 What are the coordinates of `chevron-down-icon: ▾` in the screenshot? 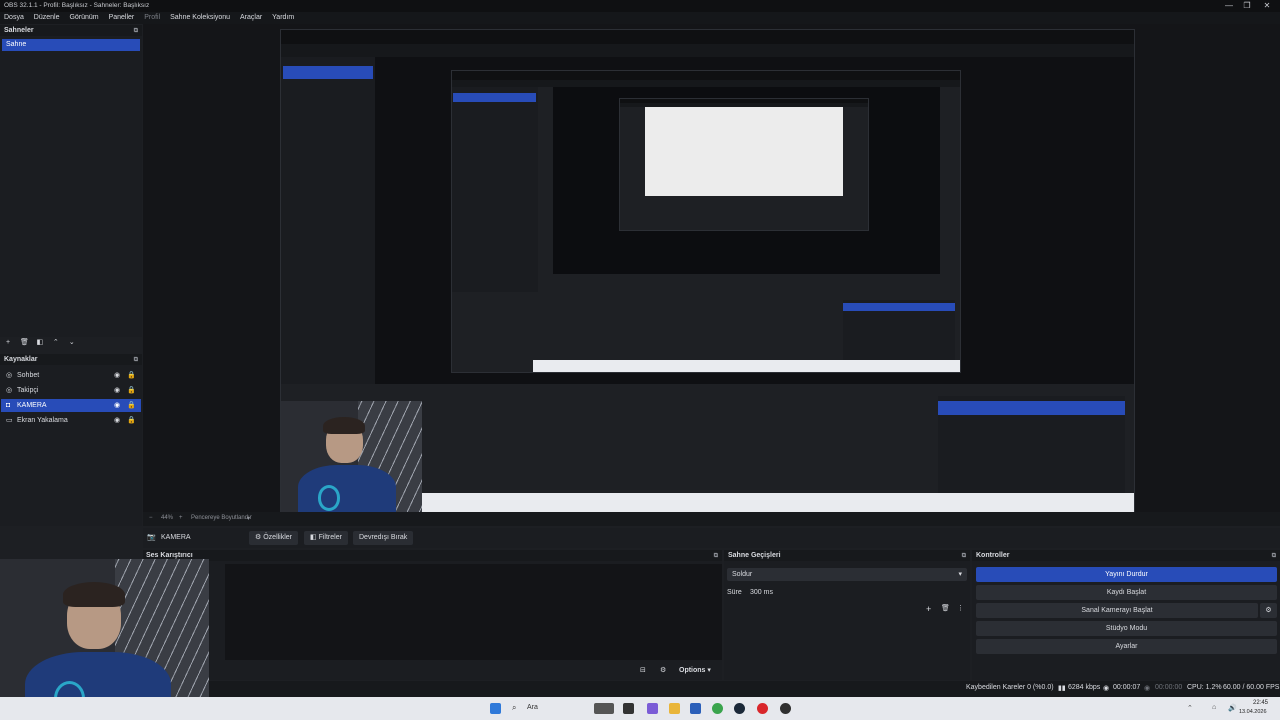 It's located at (248, 518).